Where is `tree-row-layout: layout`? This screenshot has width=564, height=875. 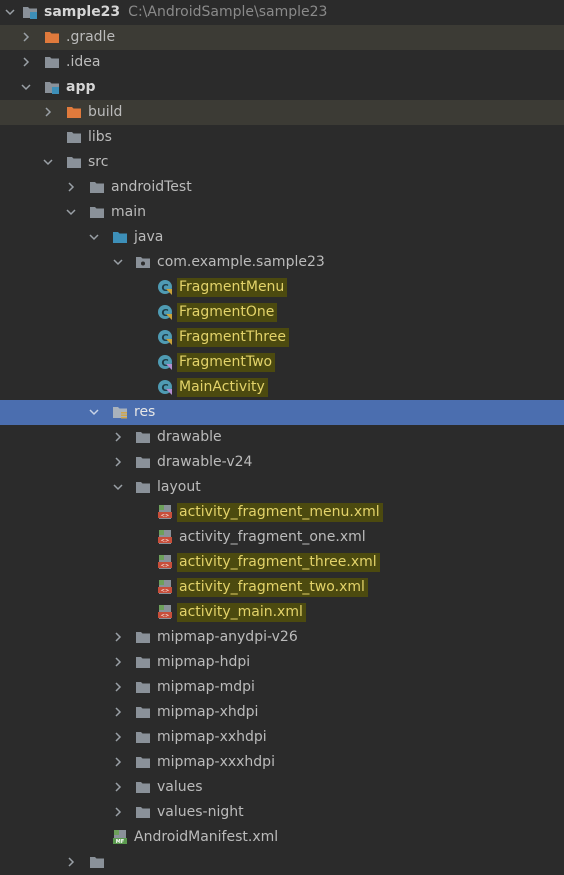
tree-row-layout: layout is located at coordinates (282, 487).